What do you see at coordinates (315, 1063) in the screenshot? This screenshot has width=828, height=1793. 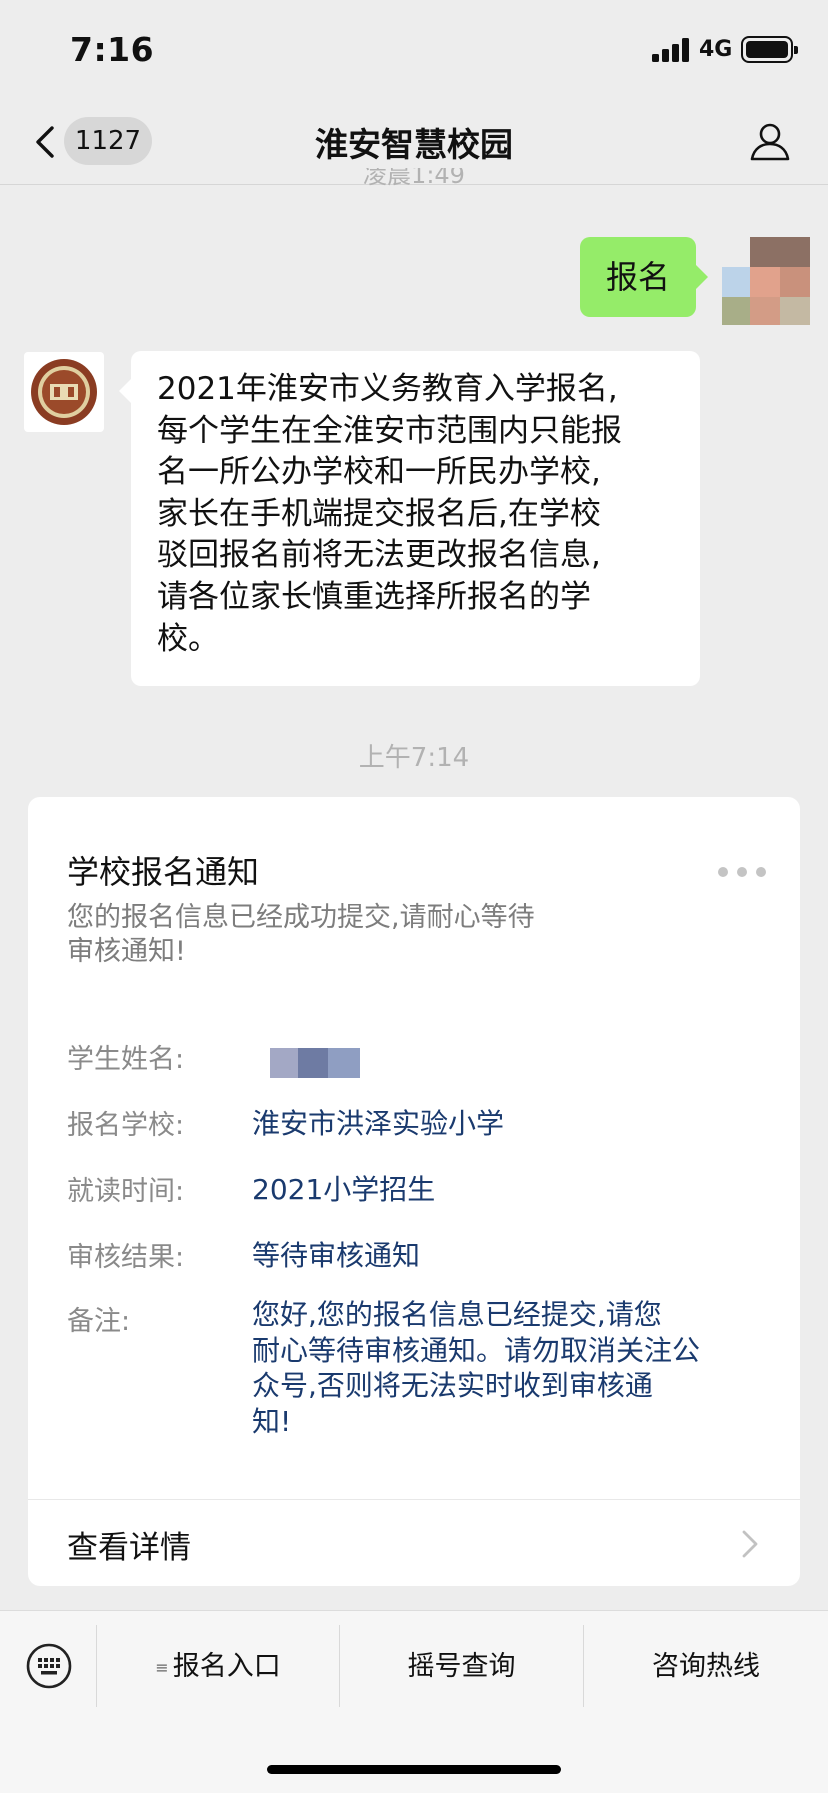 I see `student-name-redacted` at bounding box center [315, 1063].